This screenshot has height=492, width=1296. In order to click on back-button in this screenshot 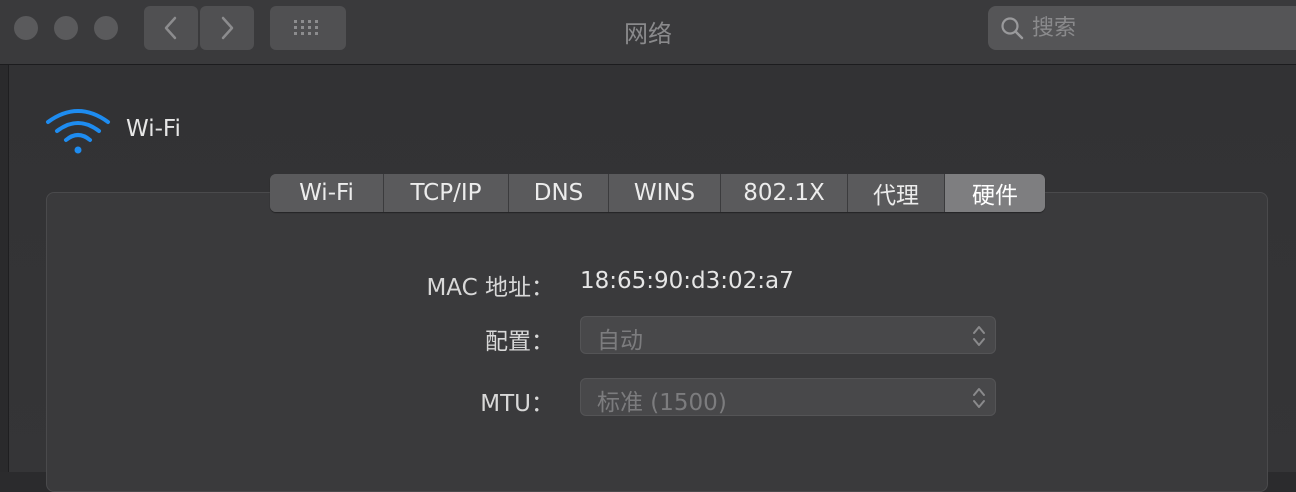, I will do `click(171, 28)`.